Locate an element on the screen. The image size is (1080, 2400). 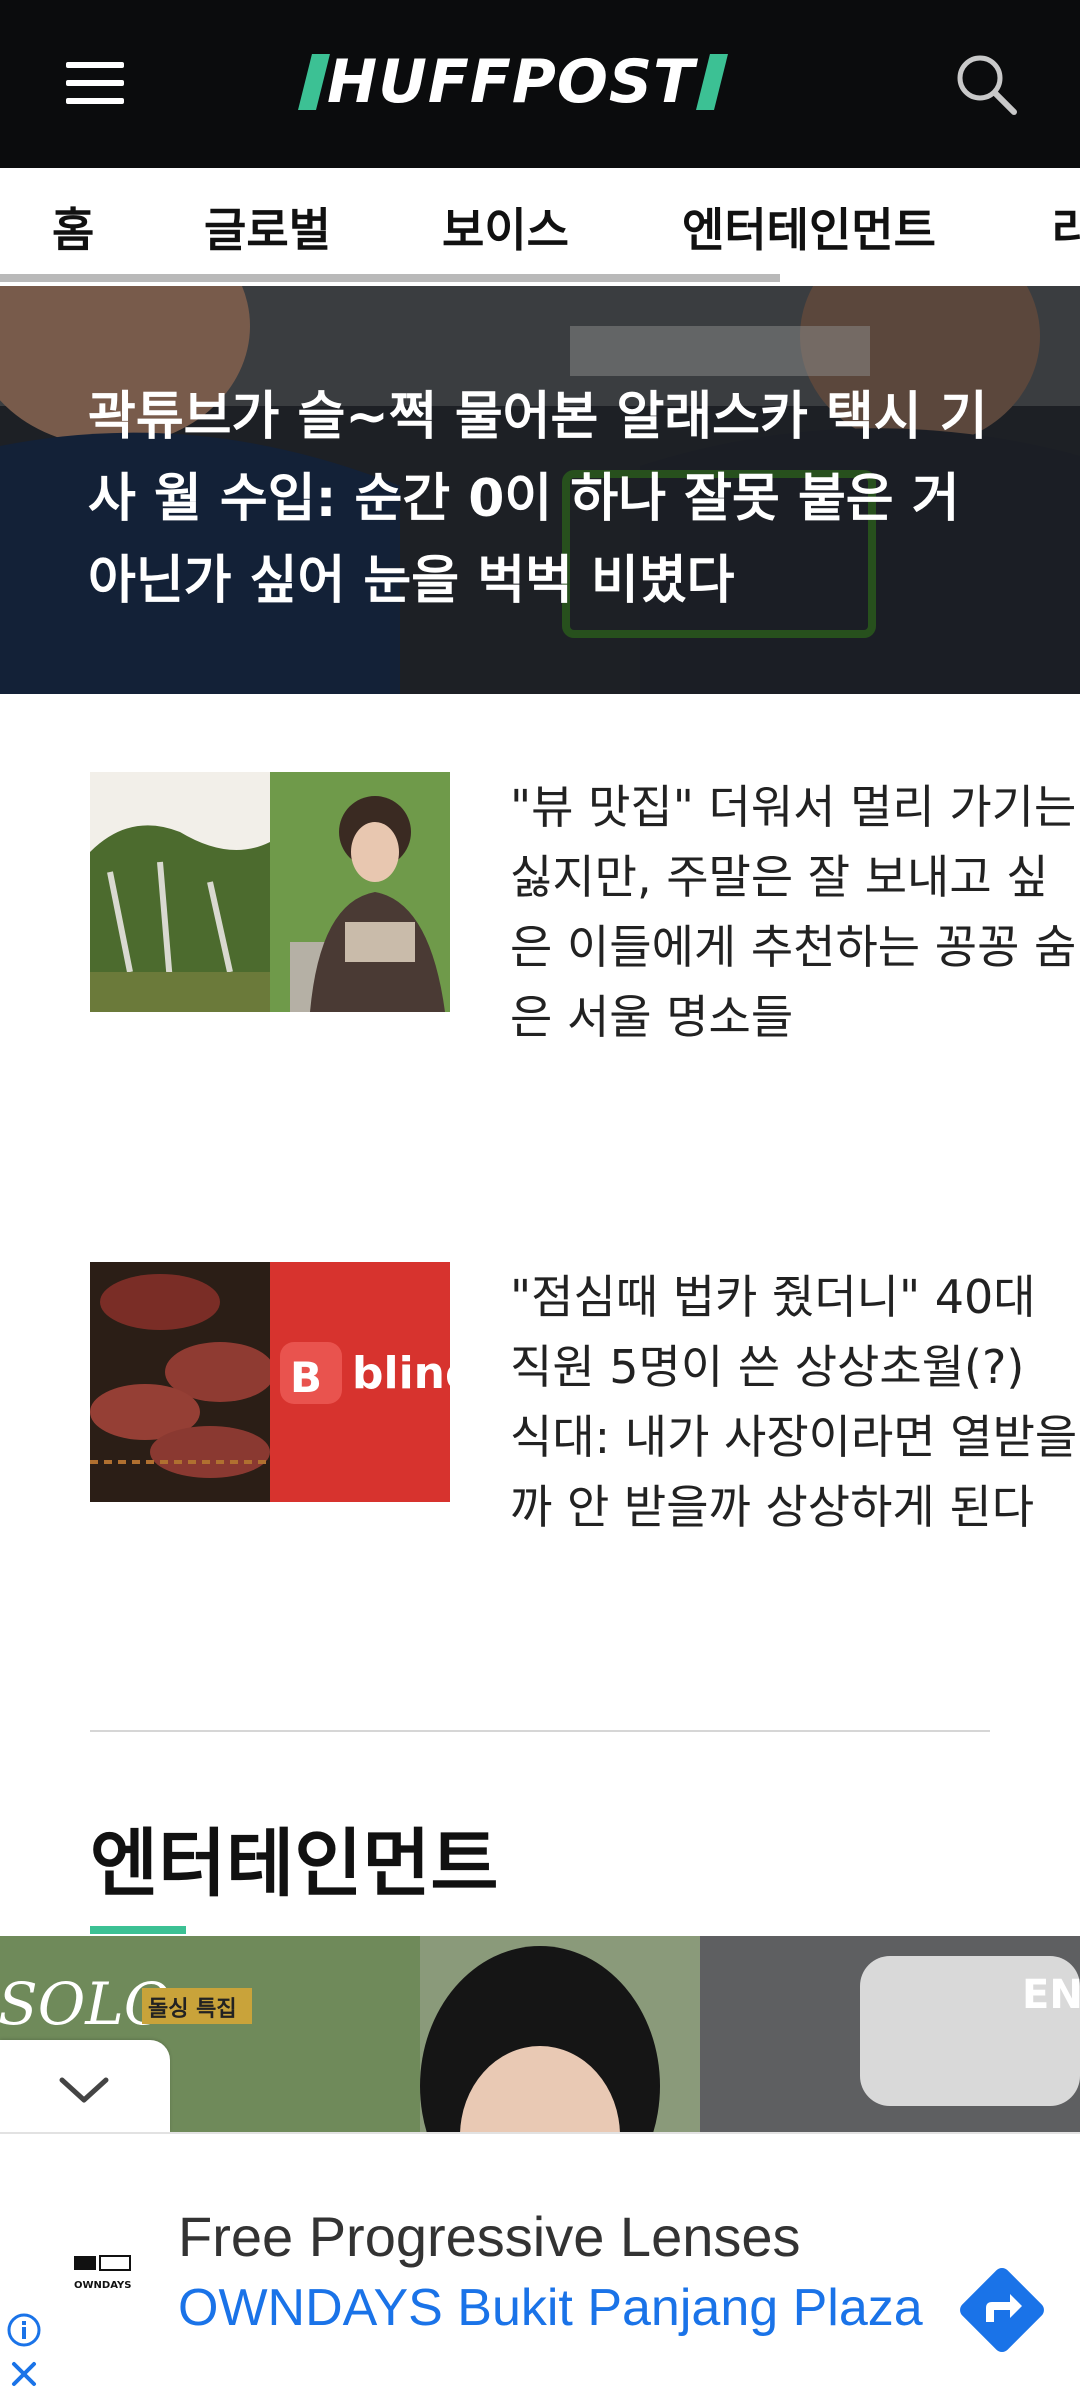
feature-corner-text: EN is located at coordinates (1051, 1995).